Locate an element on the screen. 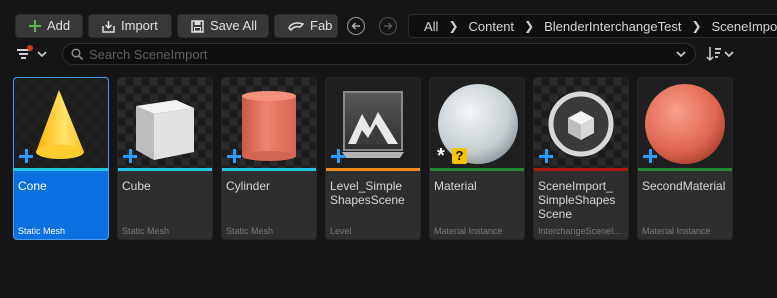 This screenshot has width=777, height=298. asset-name: SecondMaterial is located at coordinates (684, 186).